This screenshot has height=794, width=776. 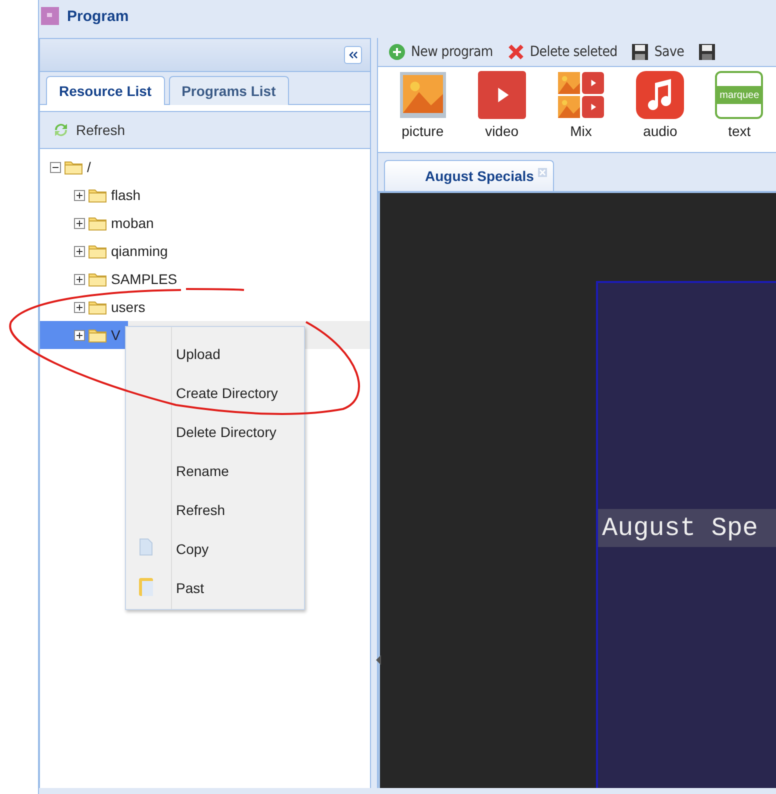 What do you see at coordinates (55, 167) in the screenshot?
I see `collapse-icon` at bounding box center [55, 167].